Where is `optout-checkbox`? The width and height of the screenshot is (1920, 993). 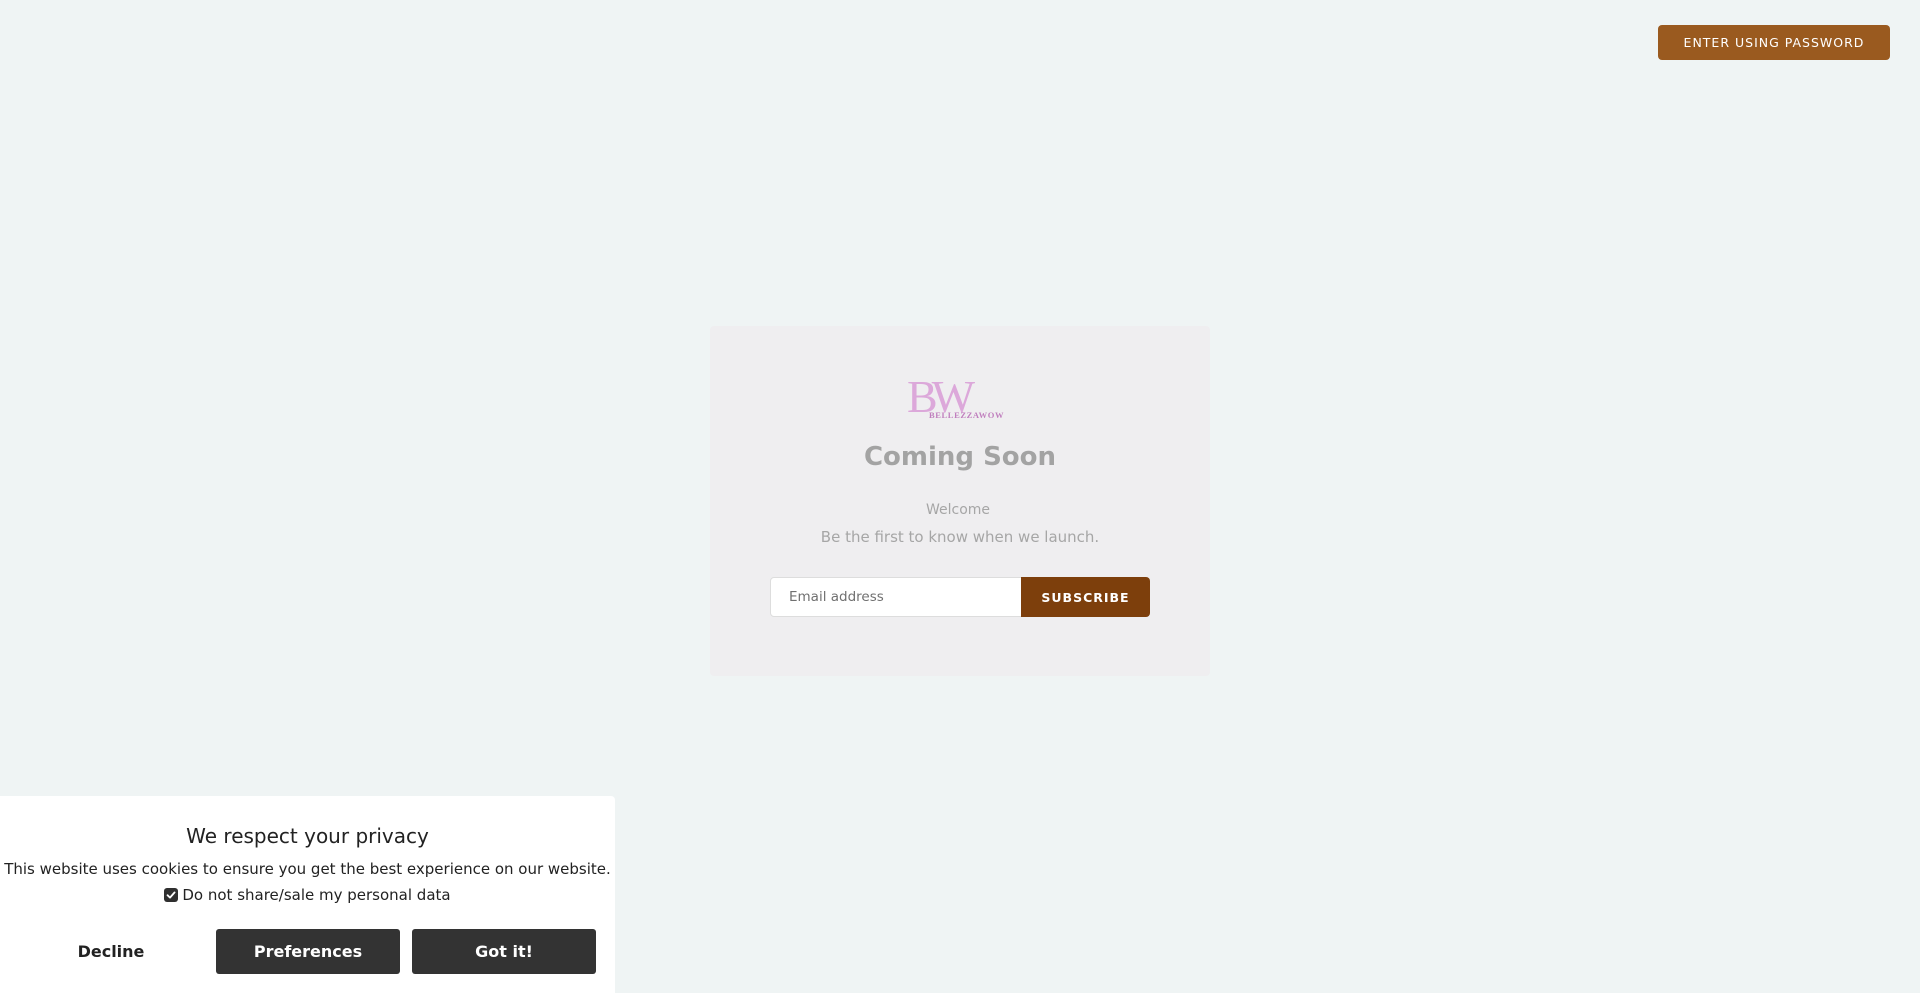
optout-checkbox is located at coordinates (171, 895).